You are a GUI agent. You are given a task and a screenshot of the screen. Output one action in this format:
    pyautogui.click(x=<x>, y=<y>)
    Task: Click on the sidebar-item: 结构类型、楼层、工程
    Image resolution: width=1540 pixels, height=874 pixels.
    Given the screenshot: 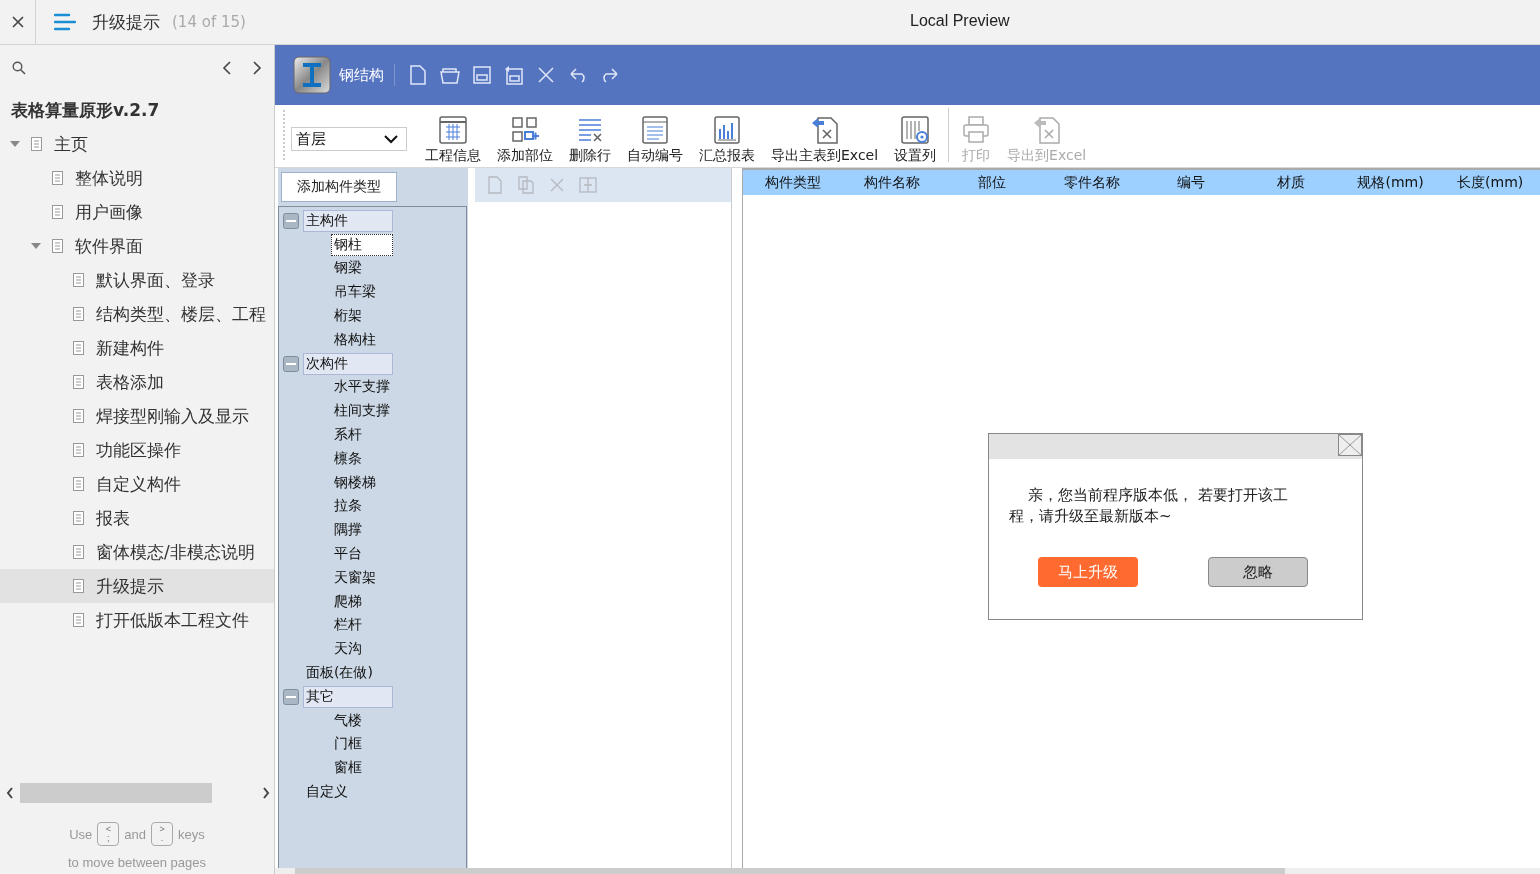 What is the action you would take?
    pyautogui.click(x=137, y=314)
    